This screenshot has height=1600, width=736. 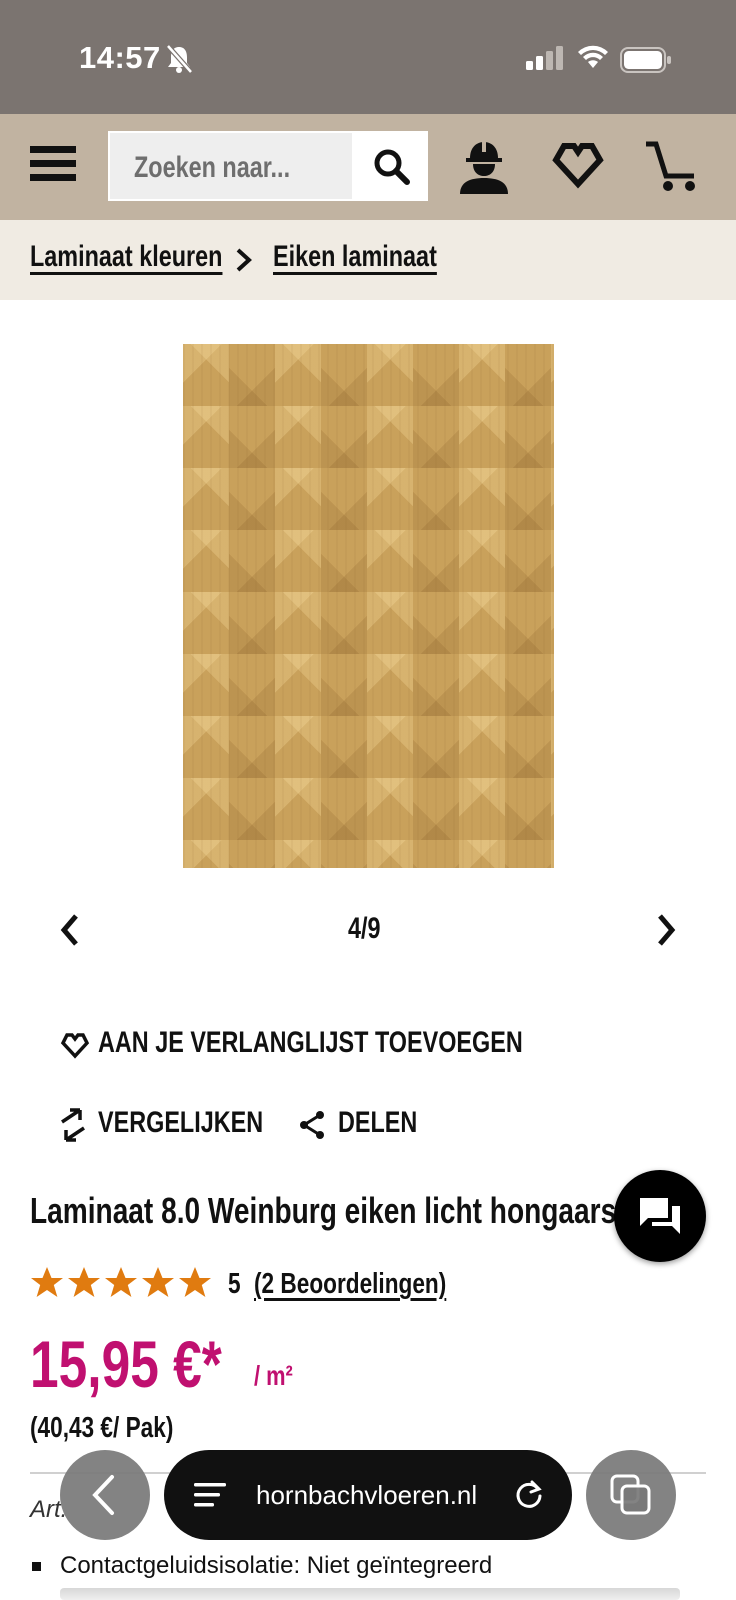 I want to click on share-button: DELEN, so click(x=363, y=1126).